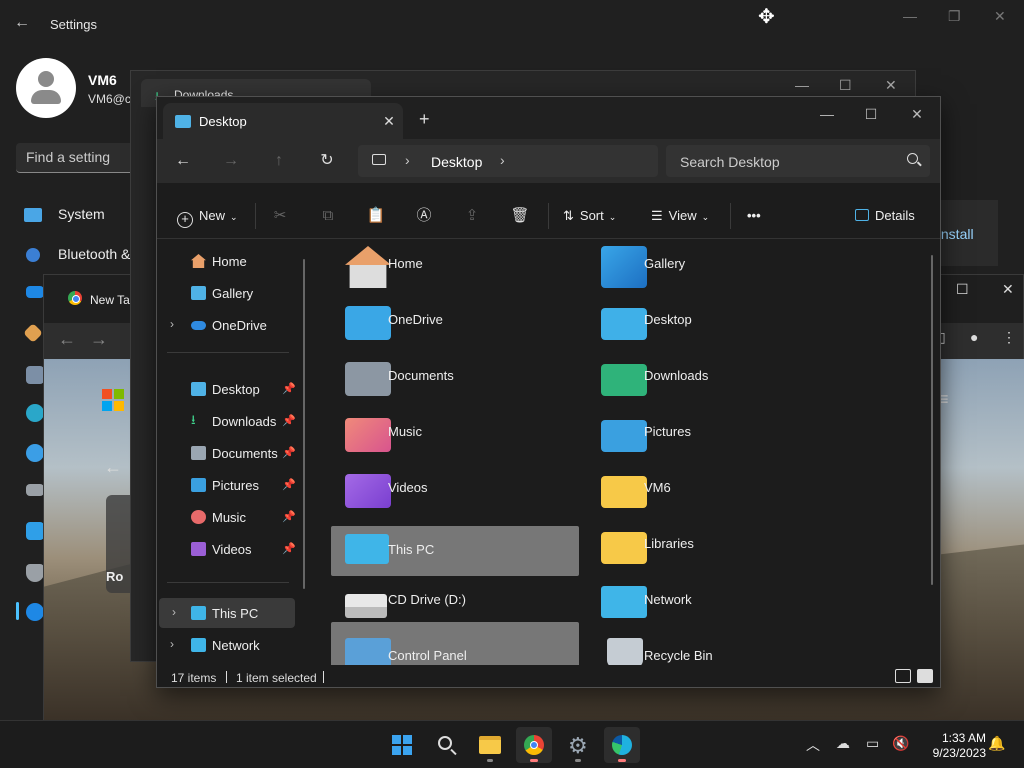 The width and height of the screenshot is (1024, 768). What do you see at coordinates (754, 216) in the screenshot?
I see `more-options-button: •••` at bounding box center [754, 216].